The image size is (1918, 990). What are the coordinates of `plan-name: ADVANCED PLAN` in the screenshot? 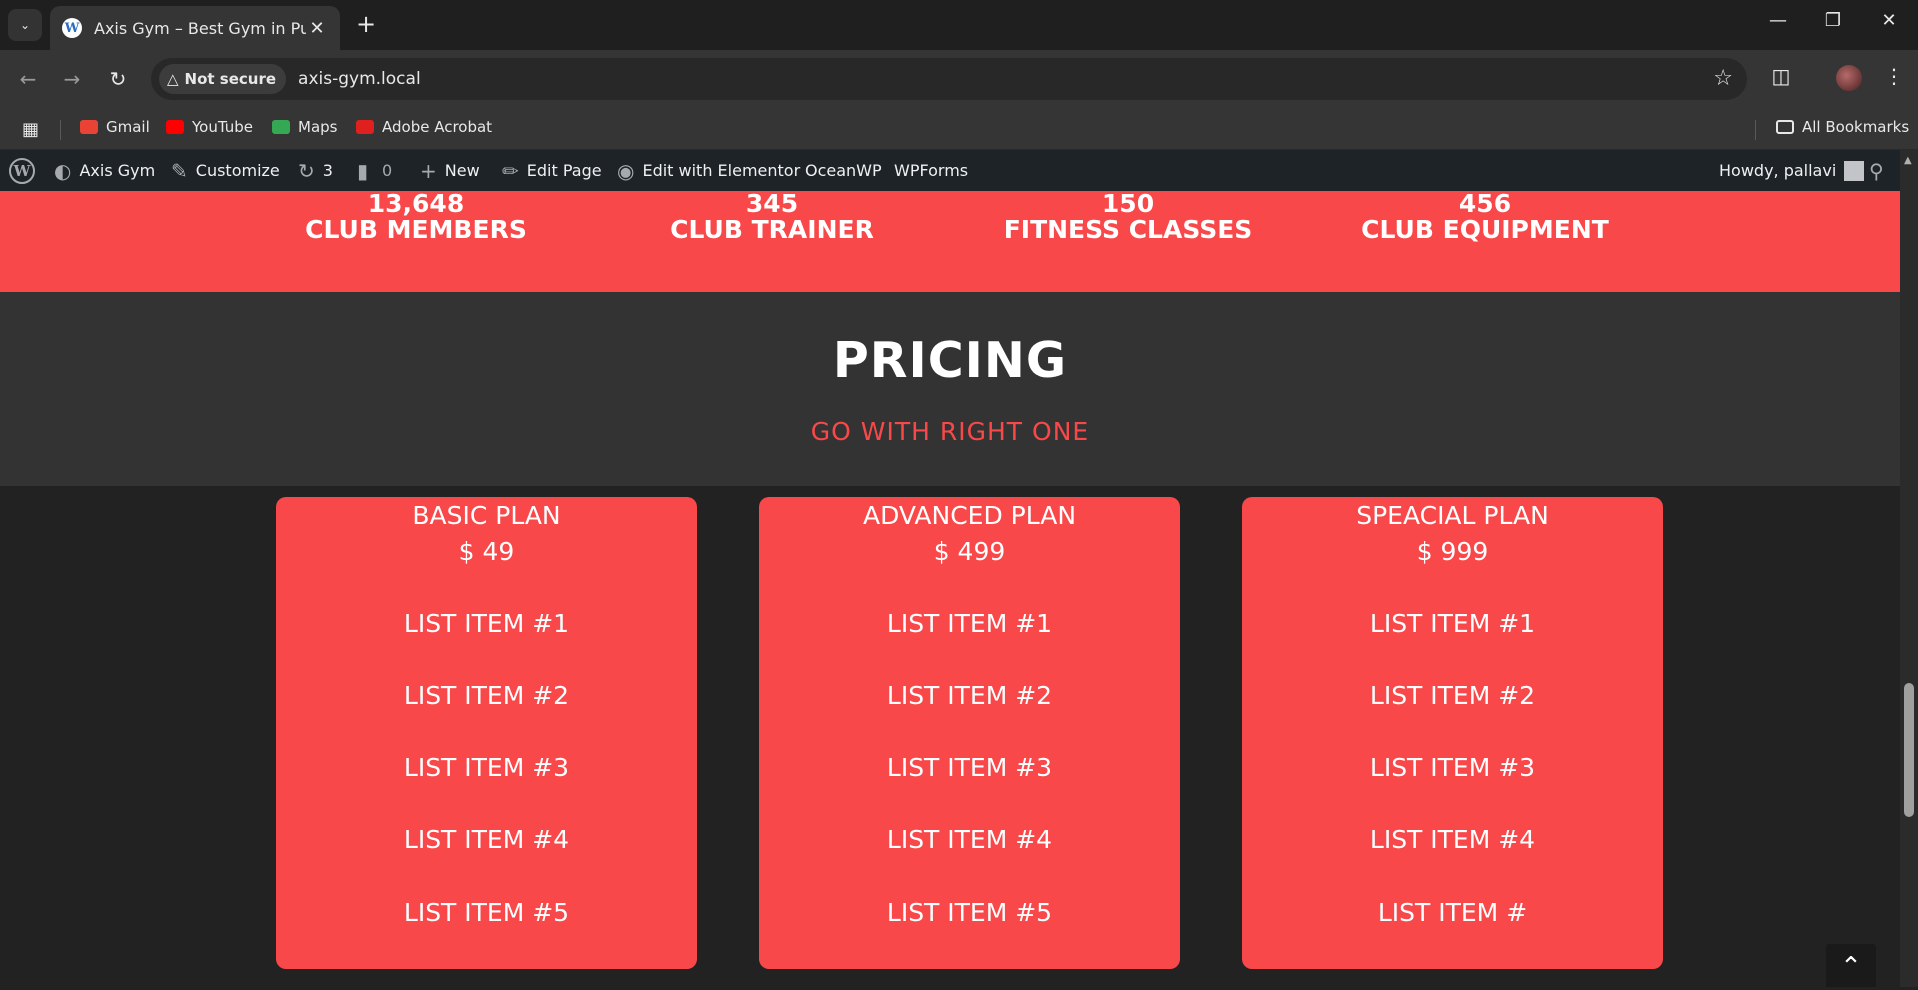 It's located at (969, 515).